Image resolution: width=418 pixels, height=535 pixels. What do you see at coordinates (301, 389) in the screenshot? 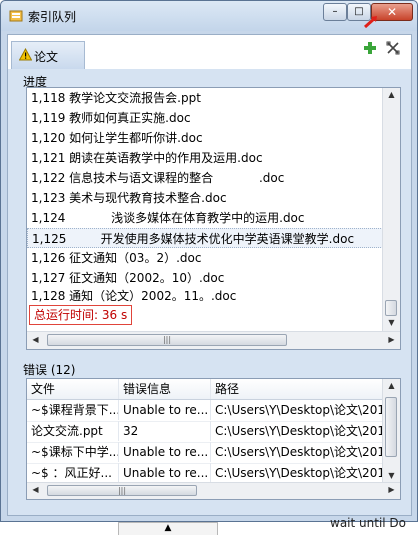
I see `column-header-path: 路径` at bounding box center [301, 389].